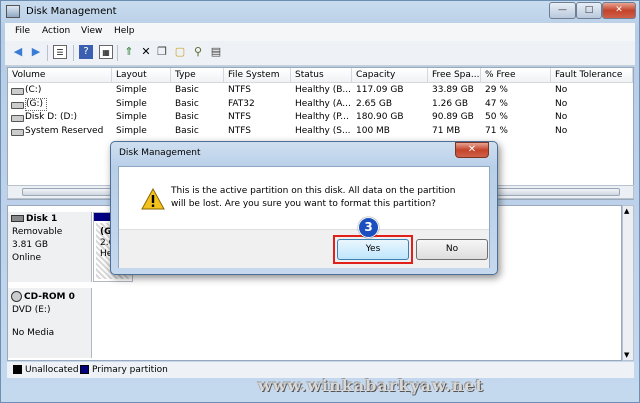  What do you see at coordinates (17, 369) in the screenshot?
I see `unallocated-swatch` at bounding box center [17, 369].